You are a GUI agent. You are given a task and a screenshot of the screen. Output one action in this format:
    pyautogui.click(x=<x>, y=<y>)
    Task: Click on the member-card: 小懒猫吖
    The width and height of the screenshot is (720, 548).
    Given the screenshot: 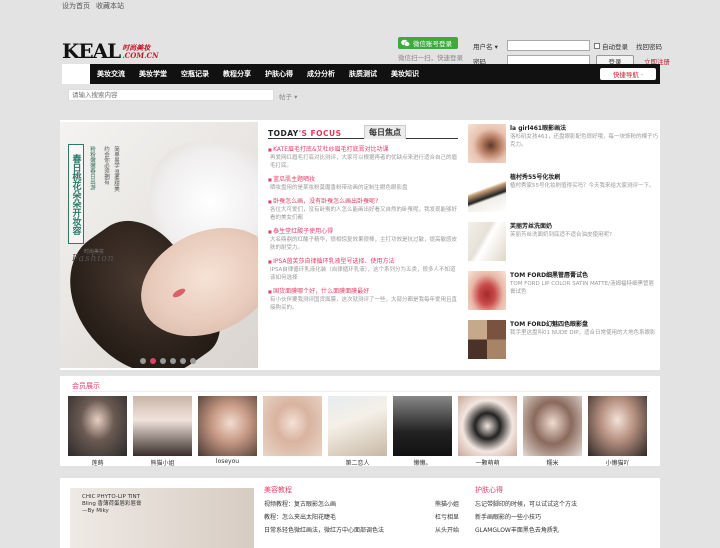 What is the action you would take?
    pyautogui.click(x=617, y=431)
    